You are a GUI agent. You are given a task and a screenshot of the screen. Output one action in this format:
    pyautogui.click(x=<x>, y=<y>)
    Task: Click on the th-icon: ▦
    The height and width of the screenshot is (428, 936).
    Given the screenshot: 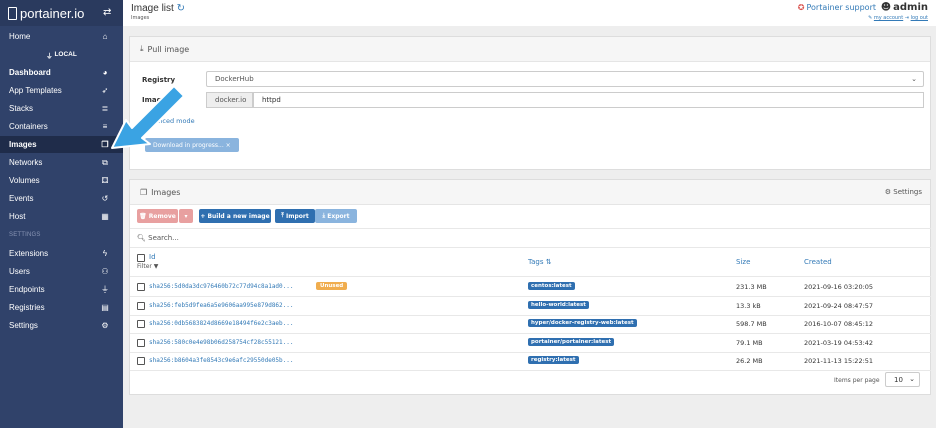 What is the action you would take?
    pyautogui.click(x=105, y=216)
    